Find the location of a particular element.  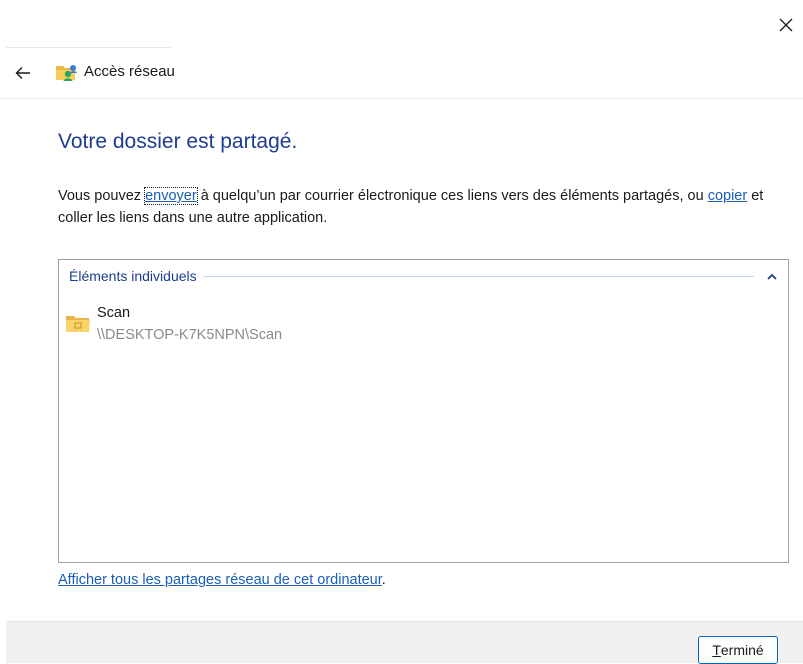

dialog-header: Accès réseau is located at coordinates (401, 74).